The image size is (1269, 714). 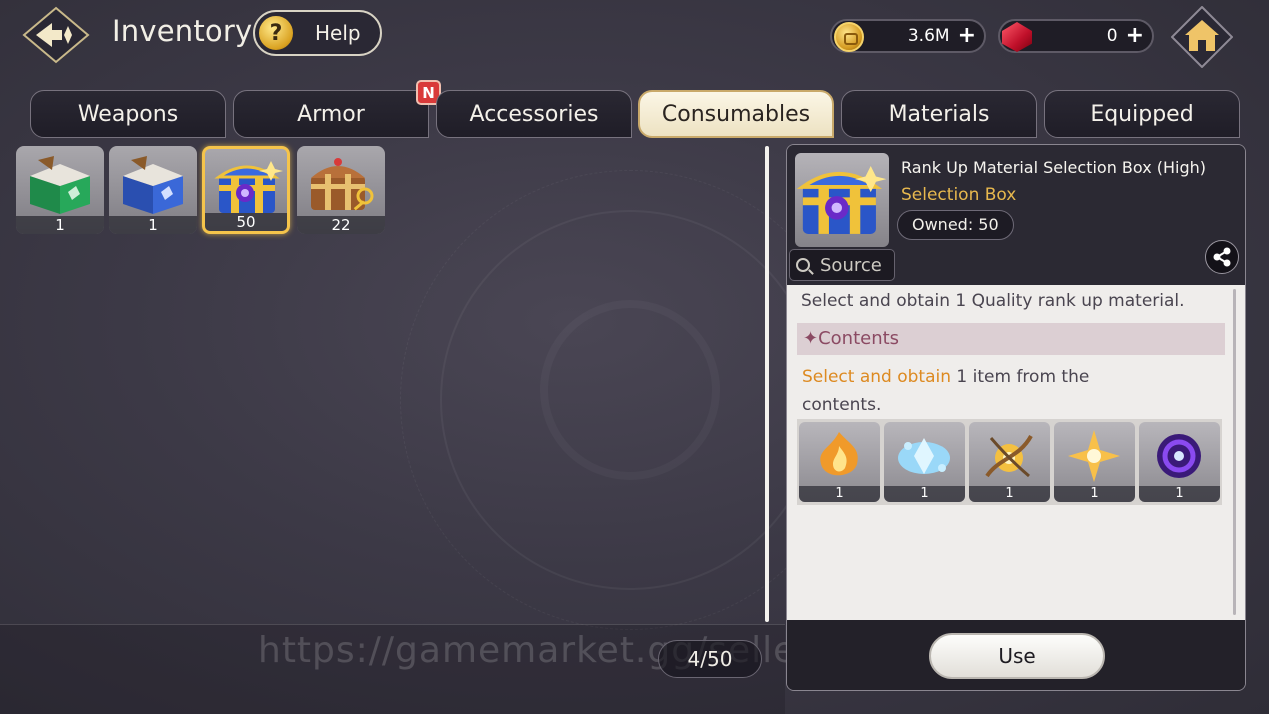 What do you see at coordinates (630, 390) in the screenshot?
I see `background-ring-inner` at bounding box center [630, 390].